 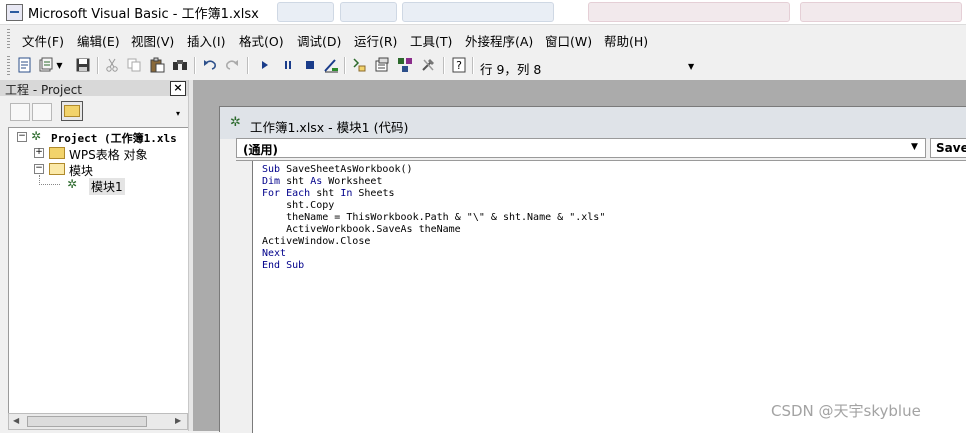 I want to click on vba-project-icon: ✲, so click(x=36, y=136).